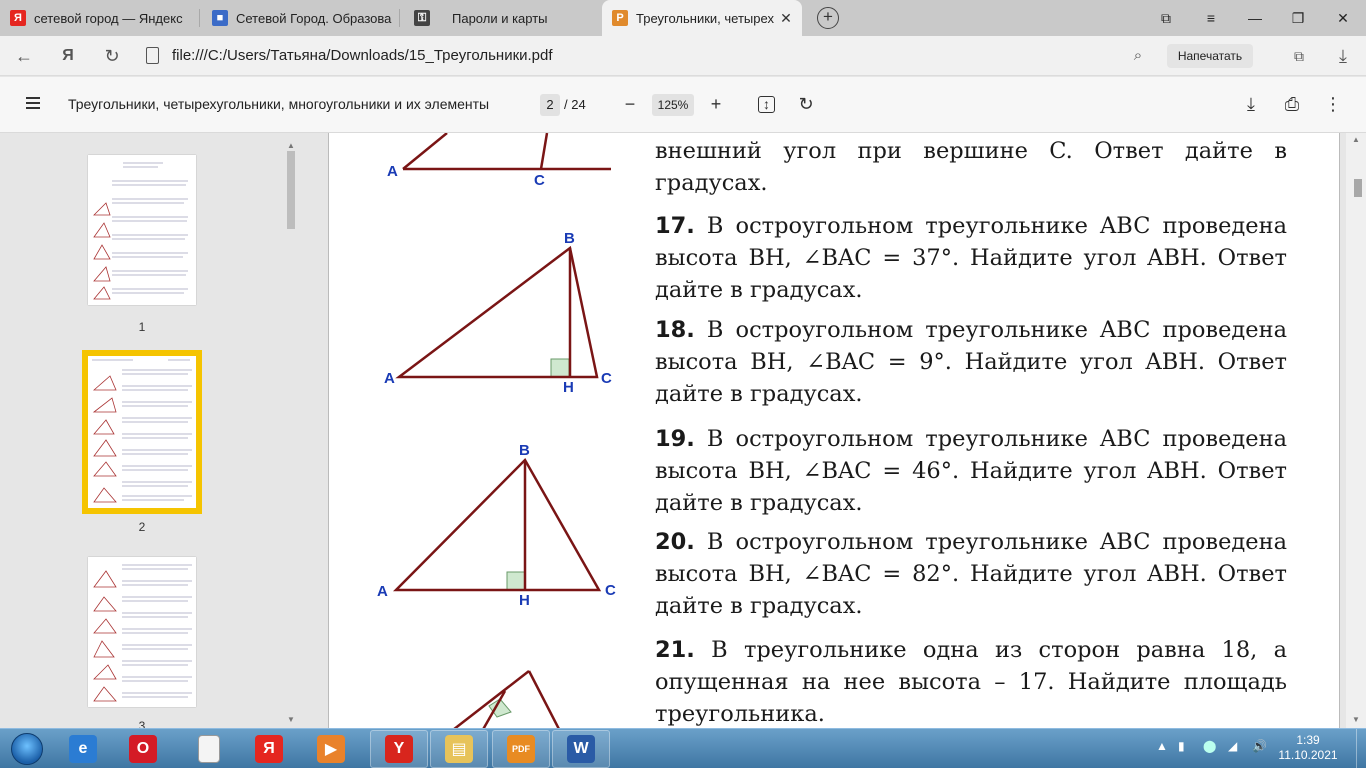  I want to click on restore-icon: ❐, so click(1298, 18).